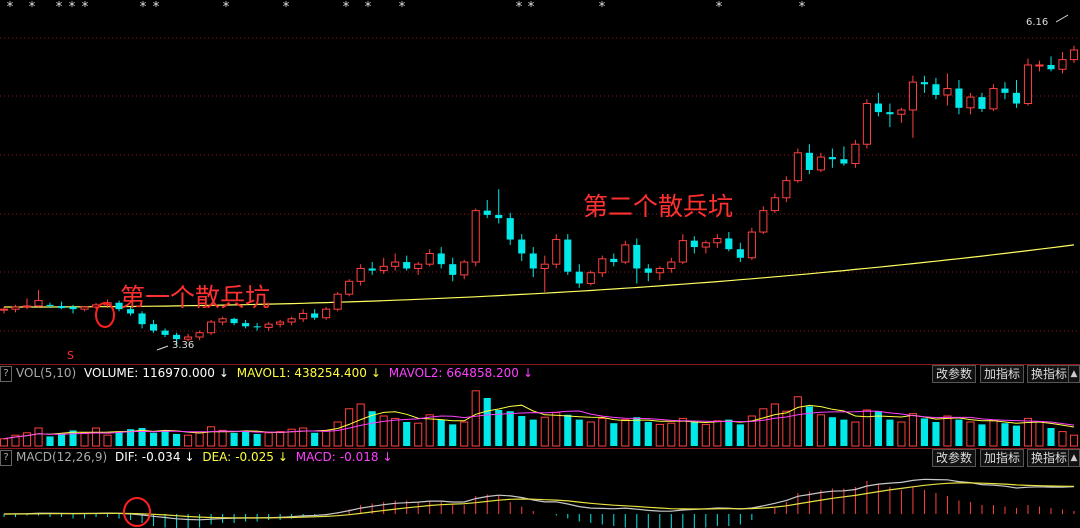 The height and width of the screenshot is (528, 1080). I want to click on high-arrow-icon, so click(1062, 18).